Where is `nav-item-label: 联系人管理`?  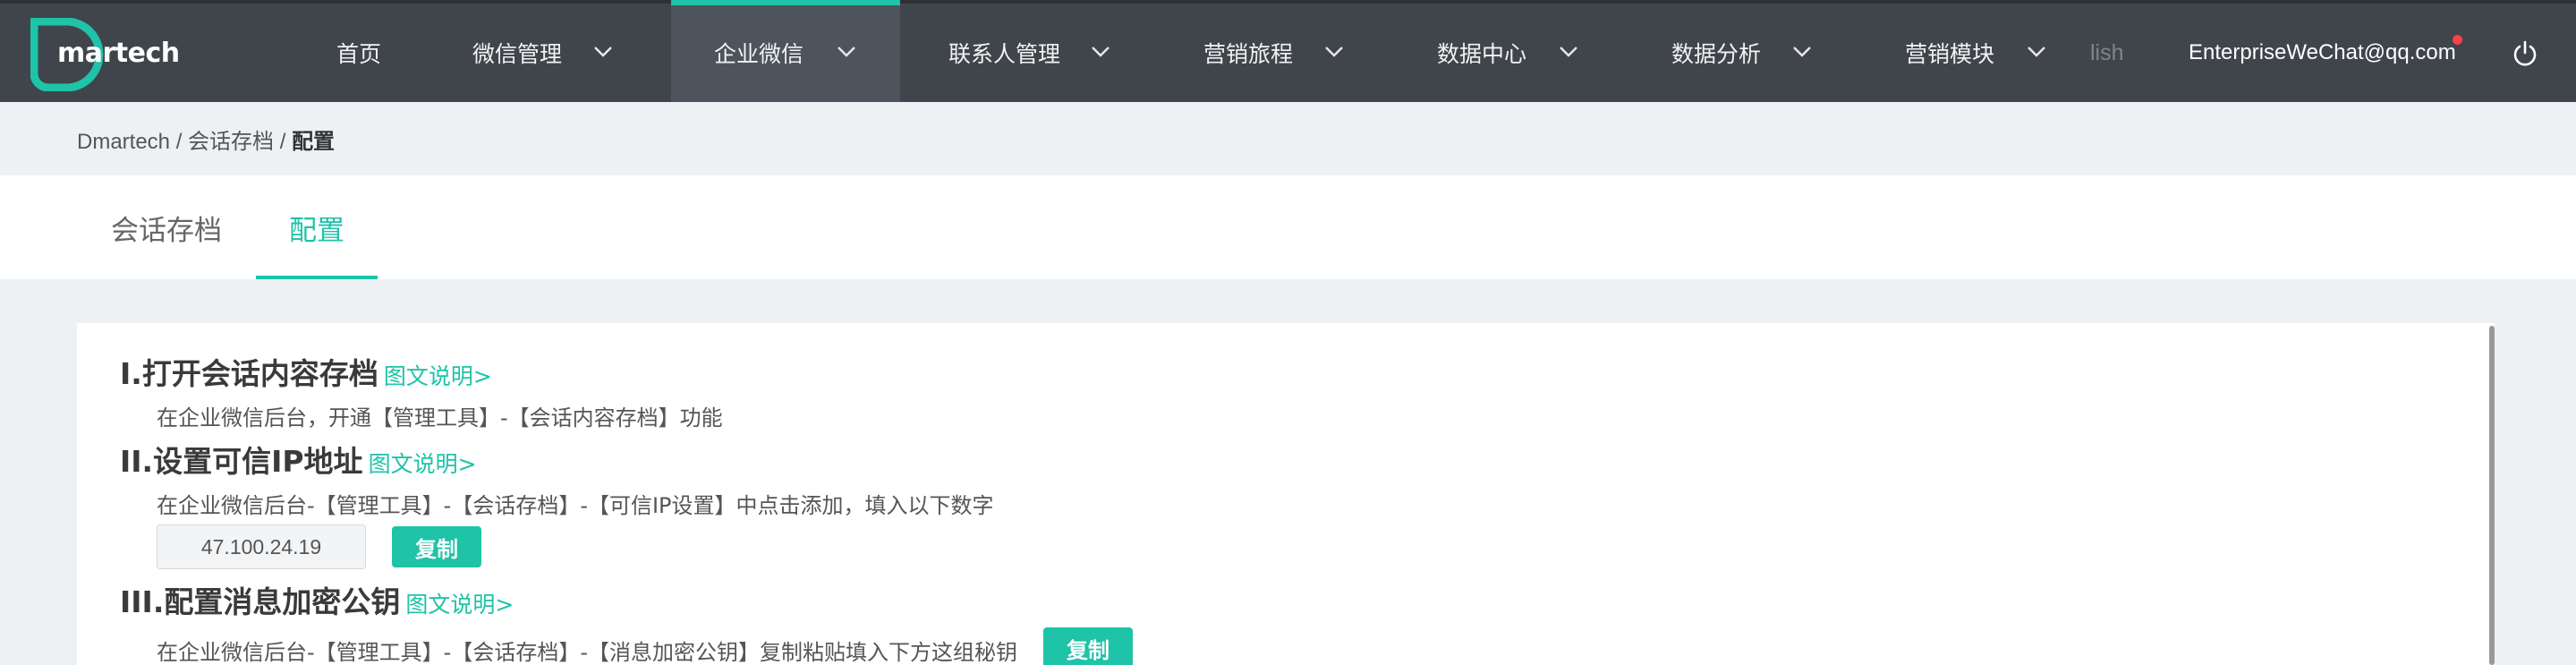
nav-item-label: 联系人管理 is located at coordinates (1005, 54).